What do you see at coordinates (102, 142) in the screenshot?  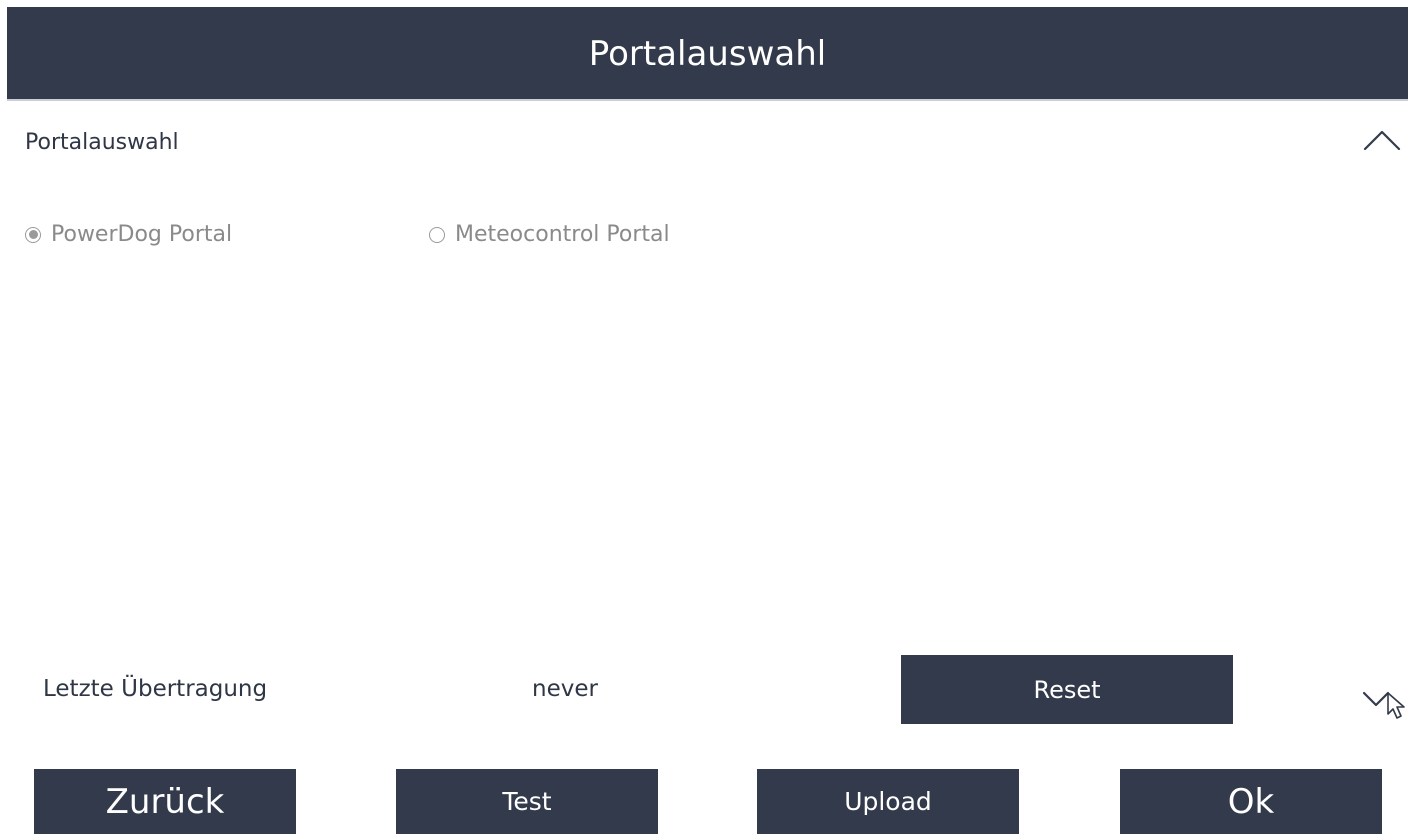 I see `section-title: Portalauswahl` at bounding box center [102, 142].